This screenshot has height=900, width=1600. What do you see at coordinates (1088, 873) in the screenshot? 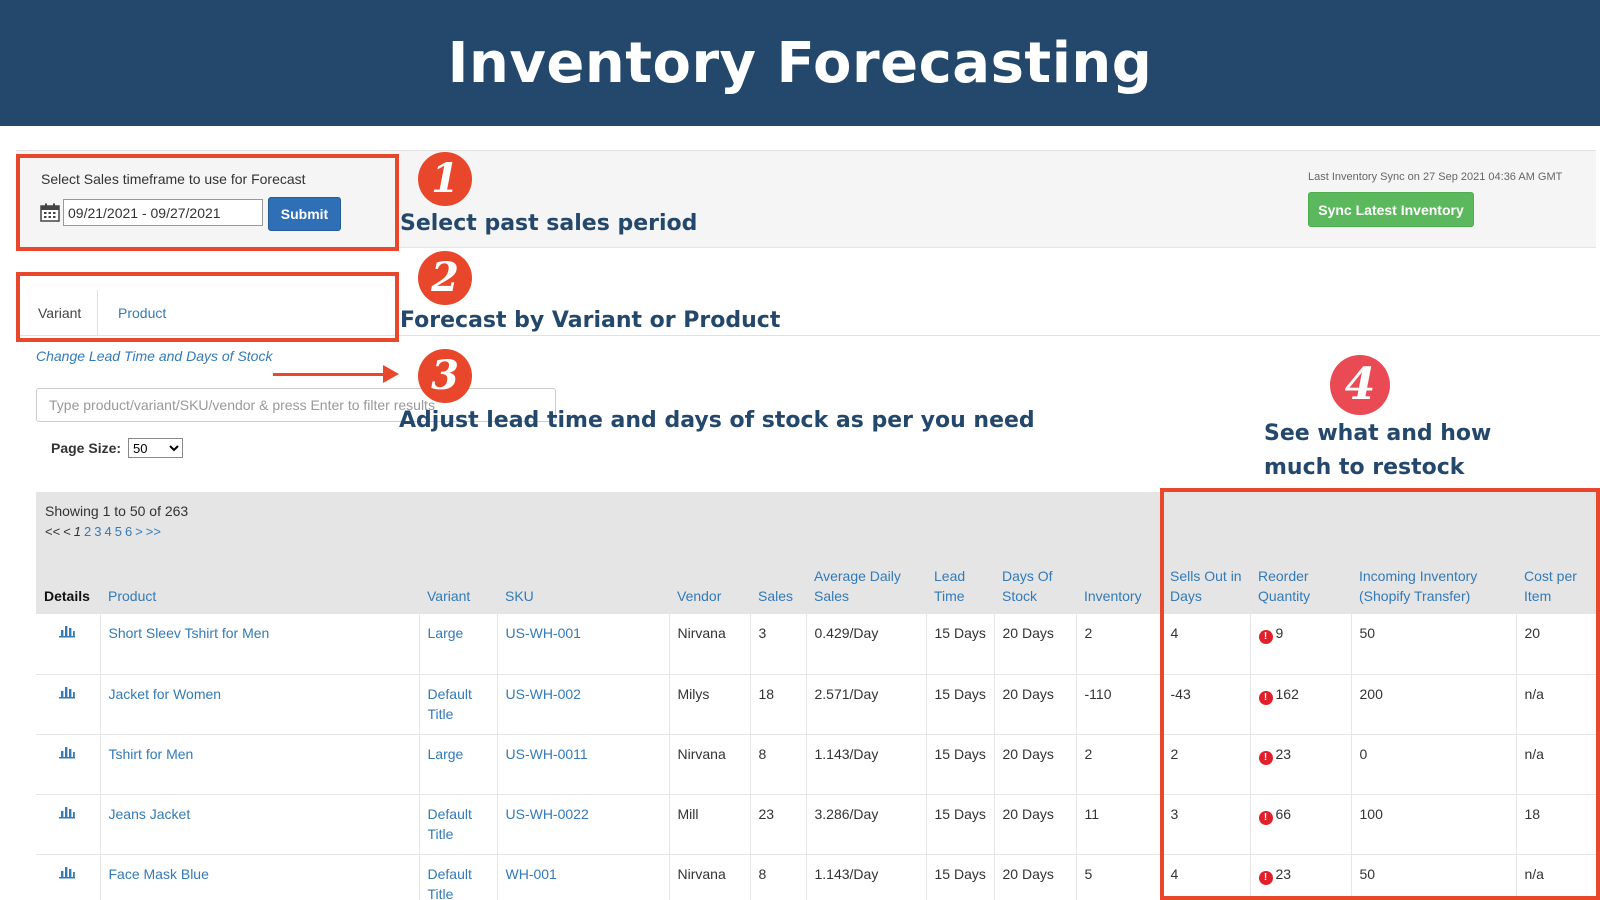
I see `cell-inventory-value: 5` at bounding box center [1088, 873].